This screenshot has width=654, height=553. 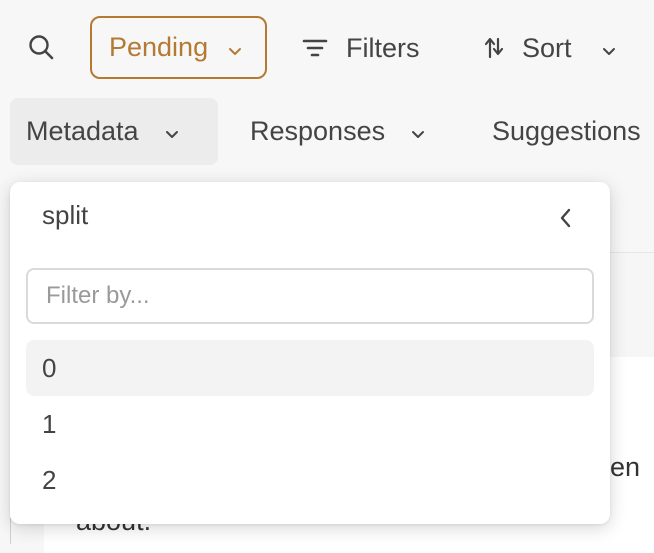 What do you see at coordinates (625, 467) in the screenshot?
I see `record-text-fragment: en` at bounding box center [625, 467].